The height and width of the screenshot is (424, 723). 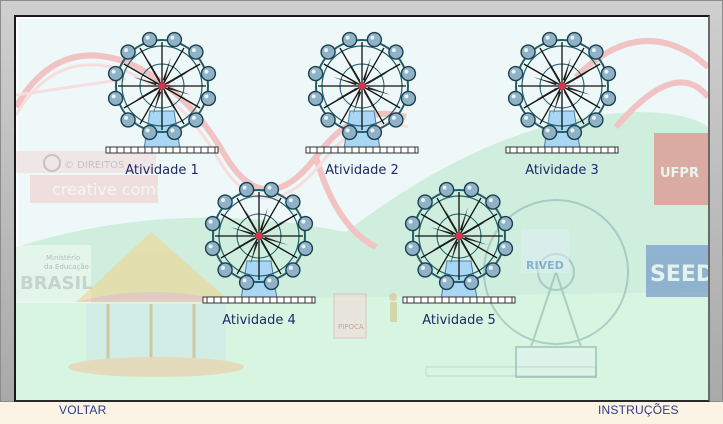 What do you see at coordinates (562, 170) in the screenshot?
I see `activity-label: Atividade 3` at bounding box center [562, 170].